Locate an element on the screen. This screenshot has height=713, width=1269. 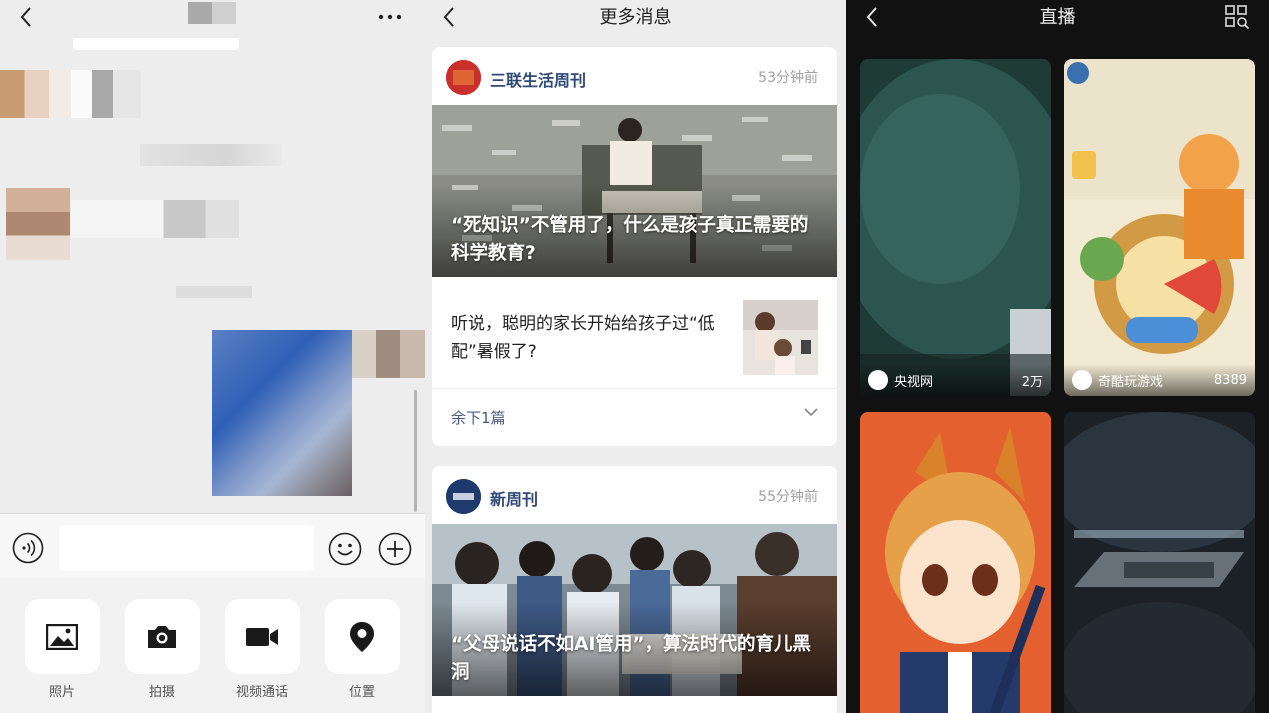
page-title: 更多消息 is located at coordinates (635, 17).